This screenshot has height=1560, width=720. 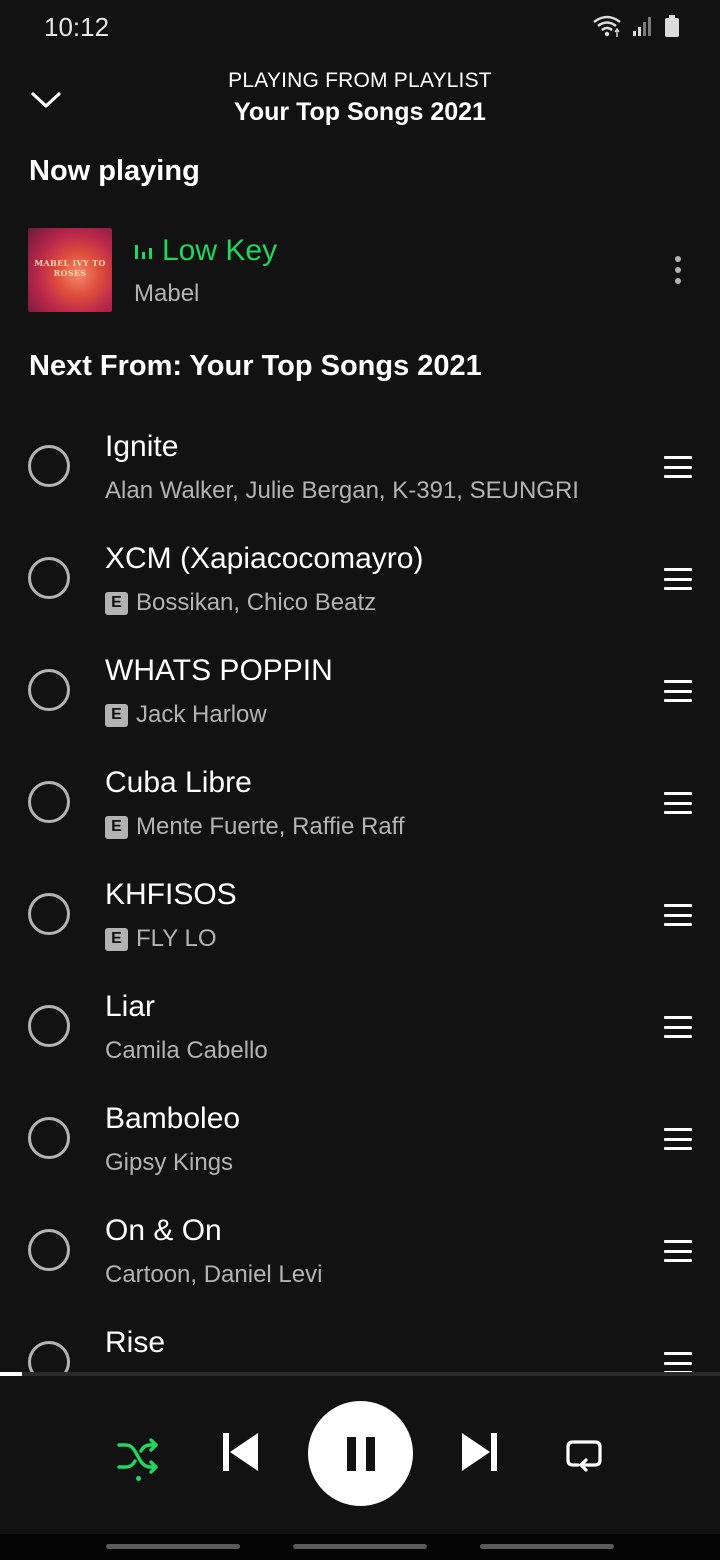 What do you see at coordinates (360, 1138) in the screenshot?
I see `queue-item: Bamboleo Gipsy Kings` at bounding box center [360, 1138].